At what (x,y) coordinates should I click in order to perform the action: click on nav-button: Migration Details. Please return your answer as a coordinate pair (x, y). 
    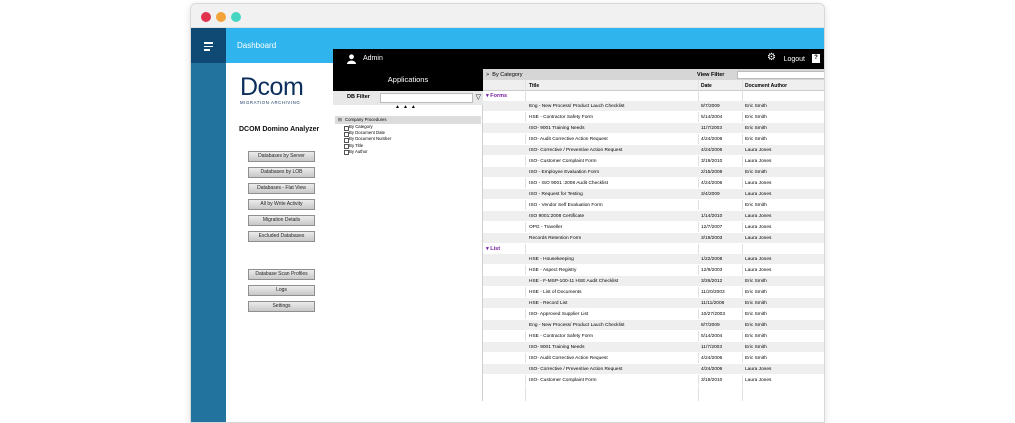
    Looking at the image, I should click on (281, 220).